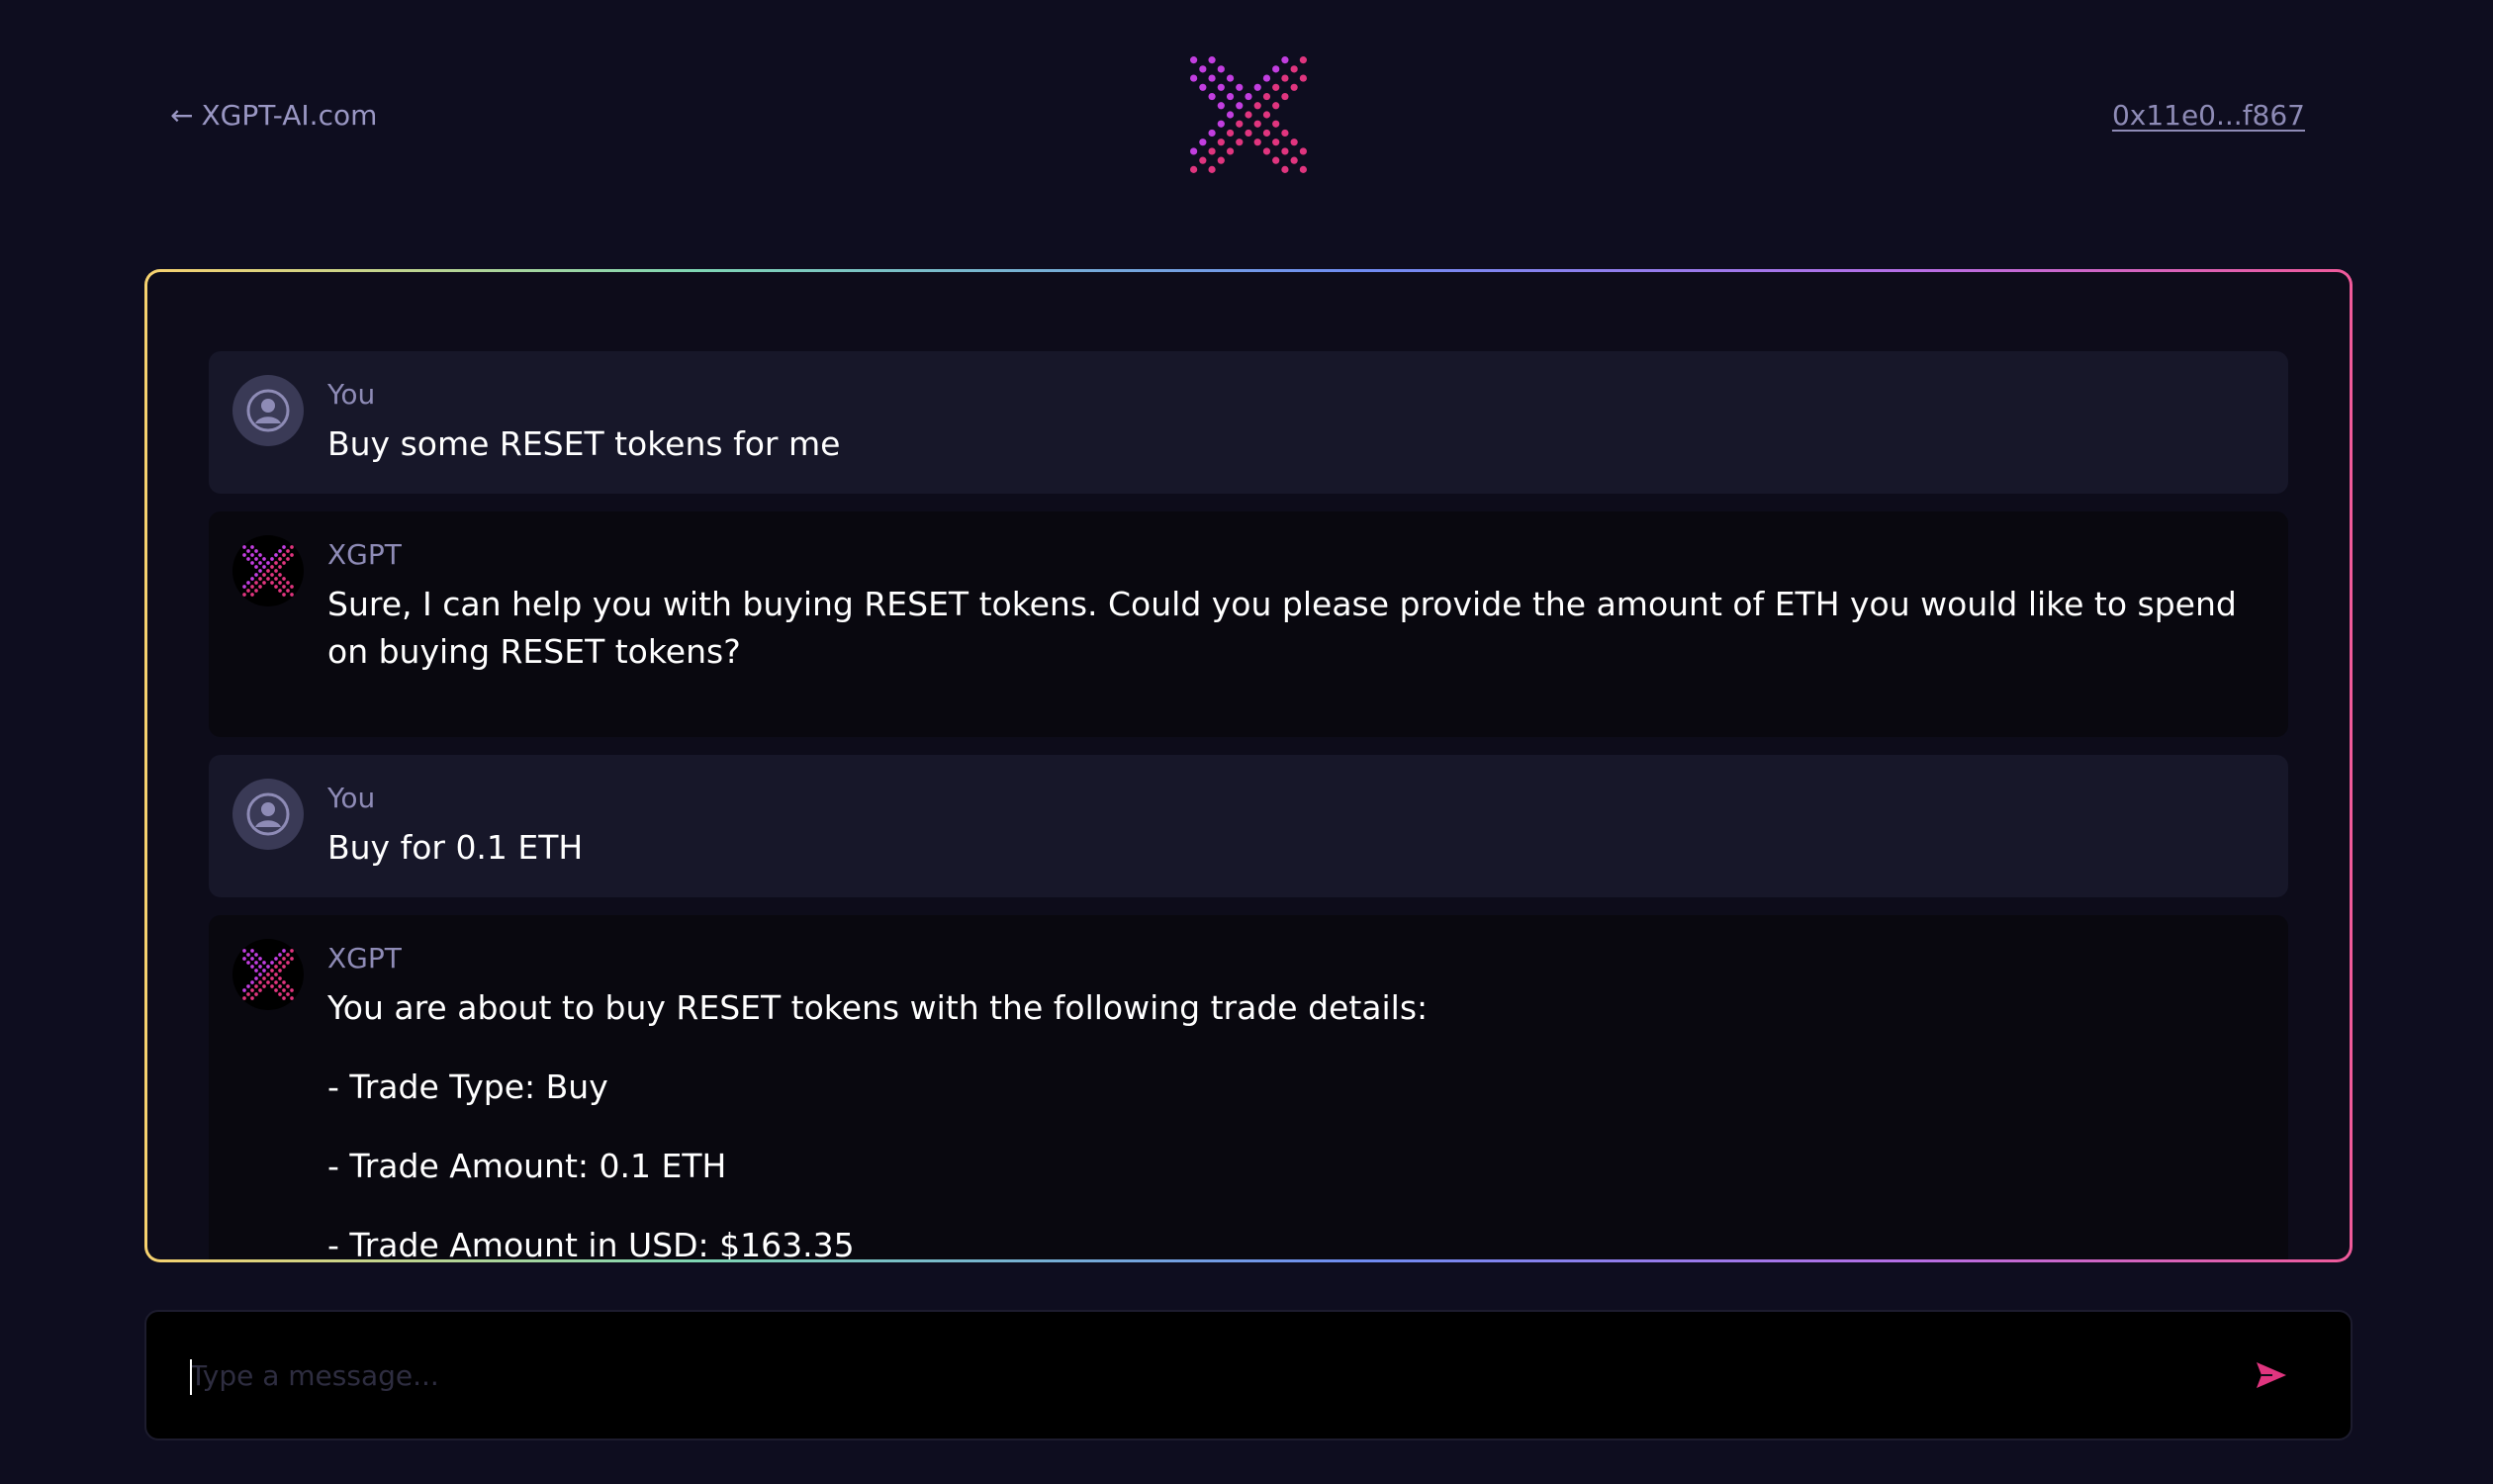 Image resolution: width=2493 pixels, height=1484 pixels. Describe the element at coordinates (2208, 115) in the screenshot. I see `wallet-address-link: 0x11e0...f867` at that location.